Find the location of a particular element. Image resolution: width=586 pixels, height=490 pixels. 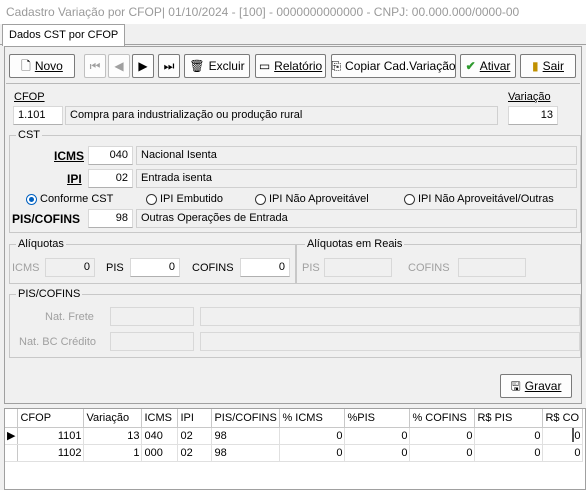

cell-icms: 040 is located at coordinates (160, 436).